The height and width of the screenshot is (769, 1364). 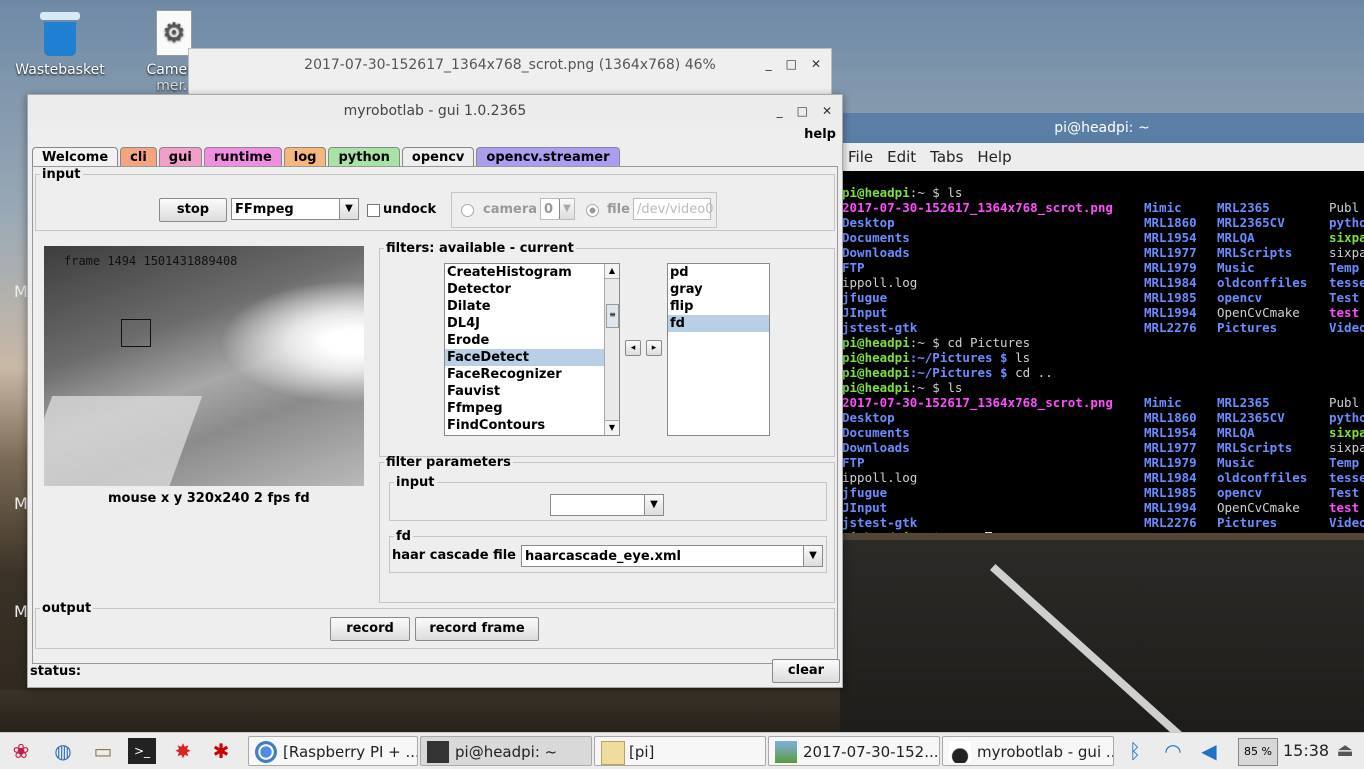 What do you see at coordinates (642, 752) in the screenshot?
I see `taskbar-item-label: [pi]` at bounding box center [642, 752].